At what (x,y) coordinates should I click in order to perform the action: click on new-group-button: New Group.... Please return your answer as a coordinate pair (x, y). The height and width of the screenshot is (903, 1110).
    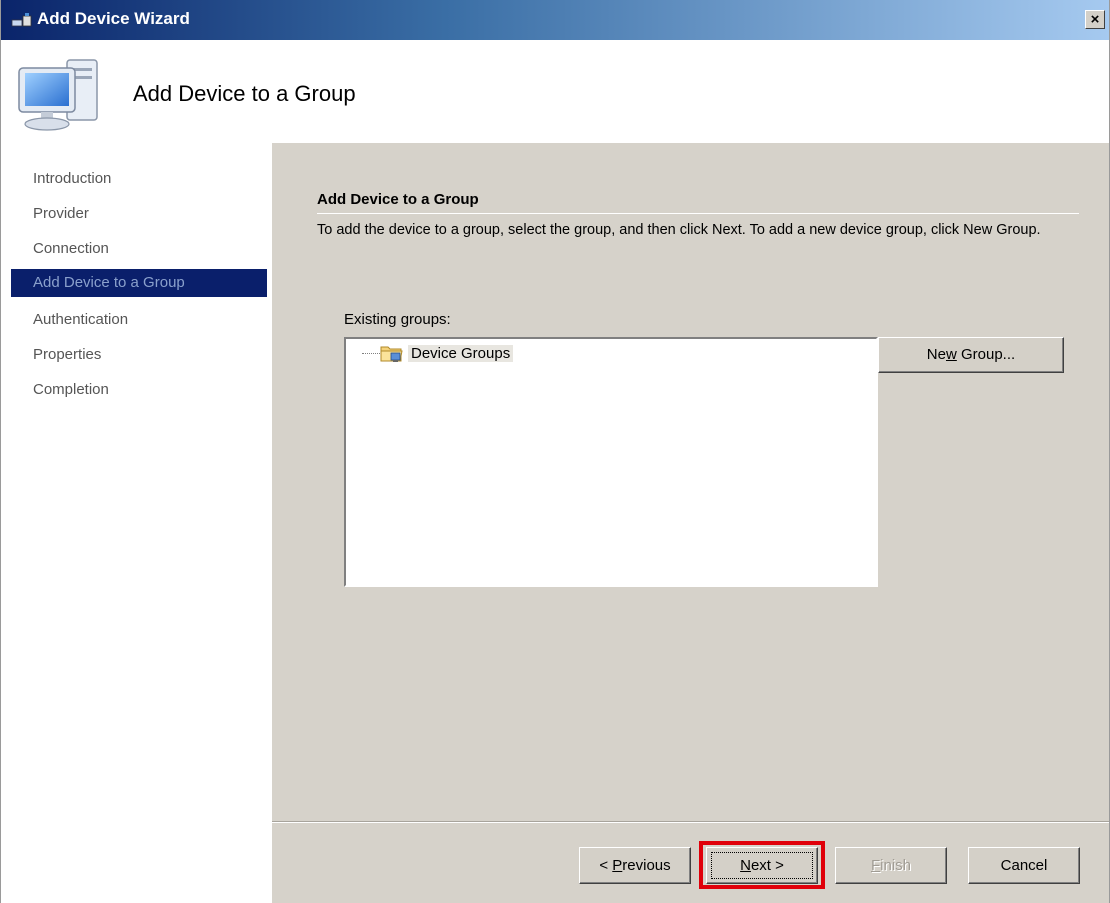
    Looking at the image, I should click on (971, 355).